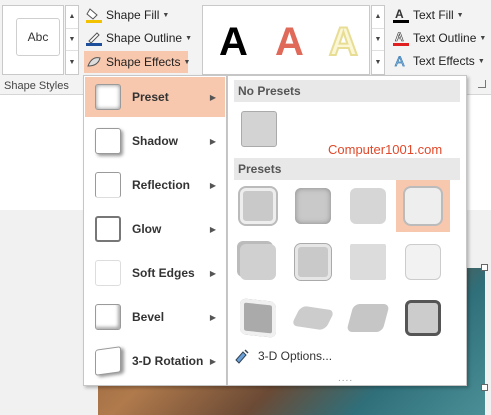  I want to click on menu-item-label: Bevel, so click(148, 317).